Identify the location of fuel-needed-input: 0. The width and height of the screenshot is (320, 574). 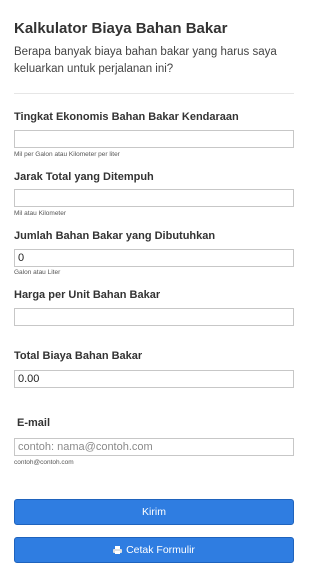
(154, 258).